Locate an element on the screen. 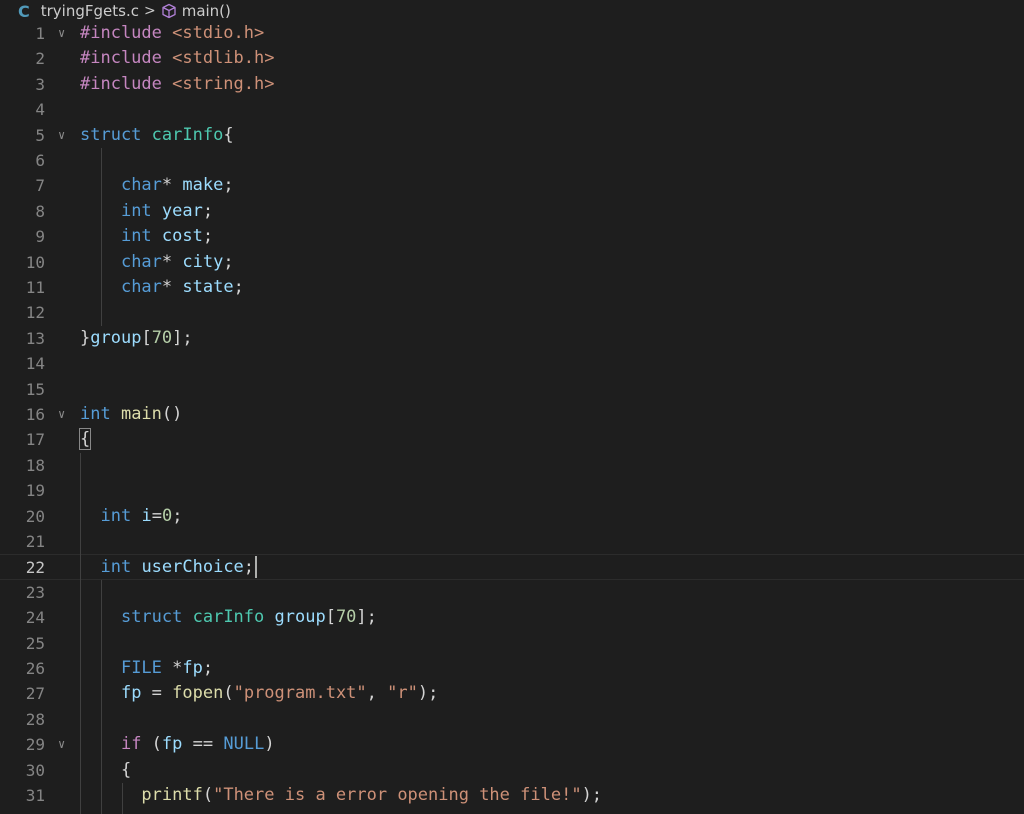 The width and height of the screenshot is (1024, 814). line-number: 12 is located at coordinates (22, 312).